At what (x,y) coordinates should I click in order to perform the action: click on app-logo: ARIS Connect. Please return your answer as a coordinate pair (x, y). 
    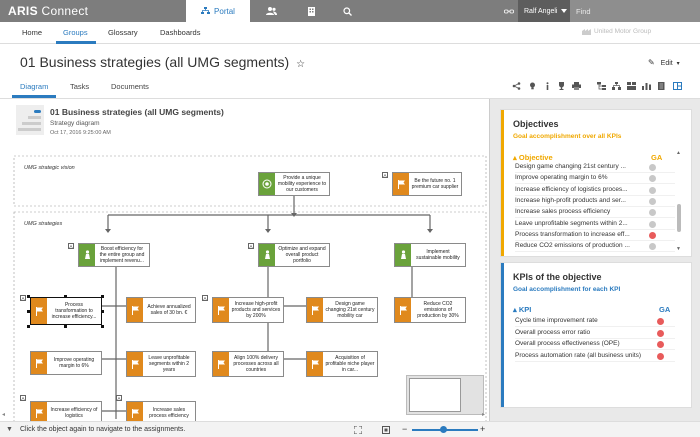
    Looking at the image, I should click on (48, 11).